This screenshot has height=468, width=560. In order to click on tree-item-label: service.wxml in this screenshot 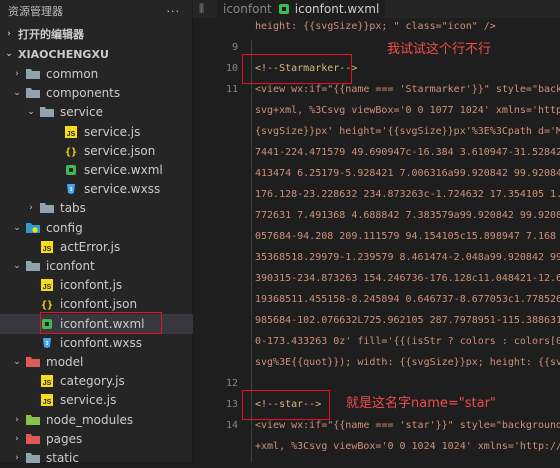, I will do `click(123, 170)`.